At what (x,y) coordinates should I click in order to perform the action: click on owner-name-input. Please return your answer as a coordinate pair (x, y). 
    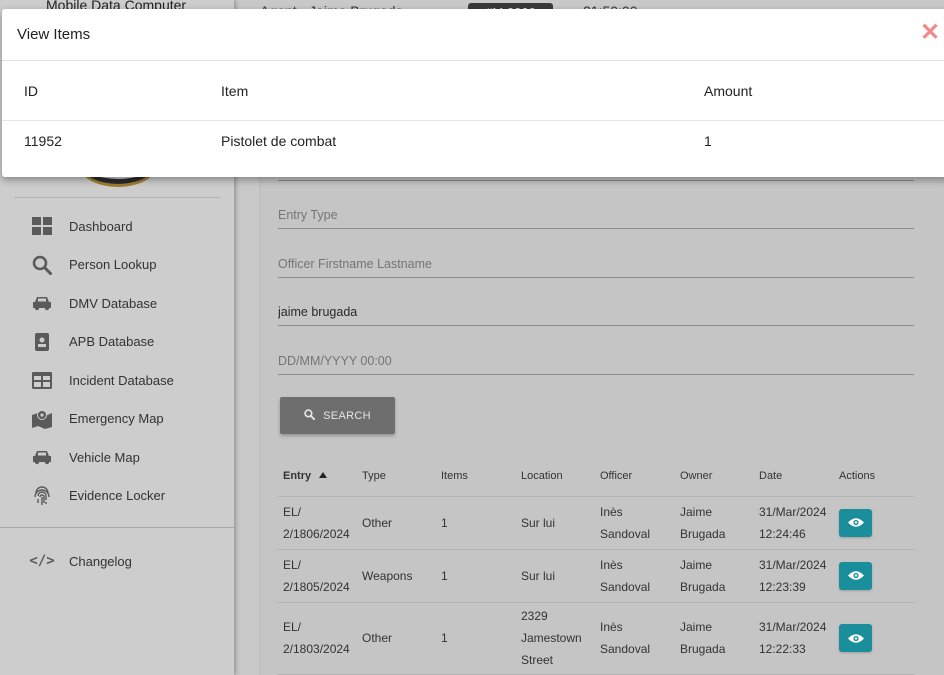
    Looking at the image, I should click on (596, 315).